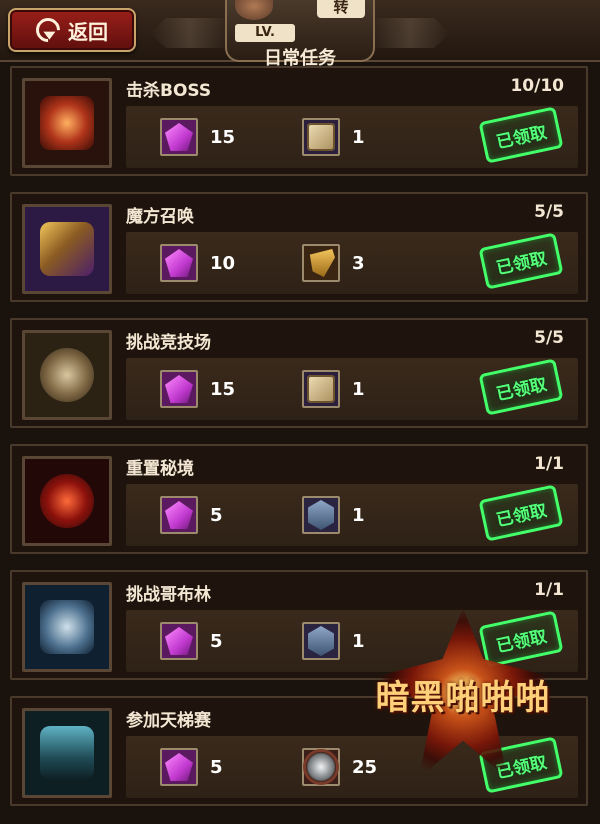  Describe the element at coordinates (197, 263) in the screenshot. I see `reward-item: 10` at that location.